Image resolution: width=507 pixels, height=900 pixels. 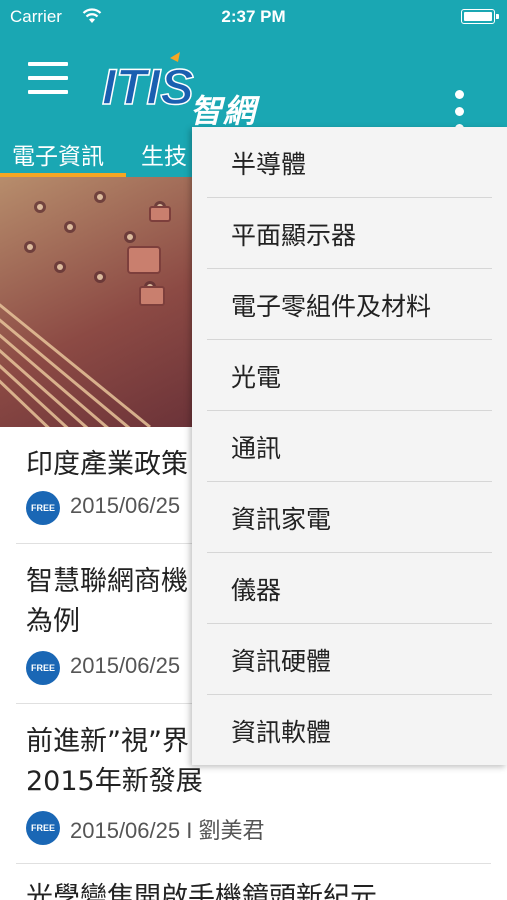 I want to click on app-bar: ITIS 智網, so click(x=253, y=83).